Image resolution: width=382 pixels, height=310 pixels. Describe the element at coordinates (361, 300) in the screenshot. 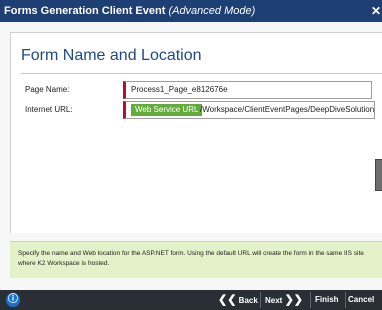

I see `cancel-button: Cancel` at that location.